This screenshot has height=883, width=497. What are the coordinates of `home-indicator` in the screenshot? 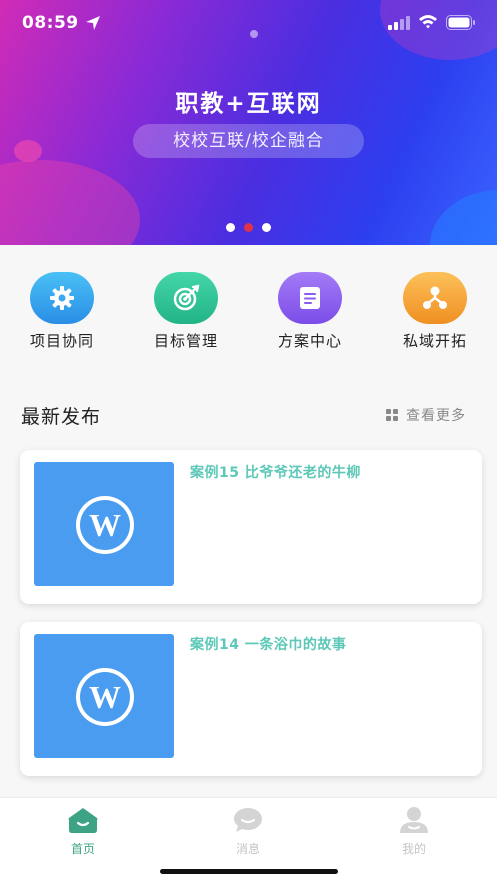 It's located at (249, 871).